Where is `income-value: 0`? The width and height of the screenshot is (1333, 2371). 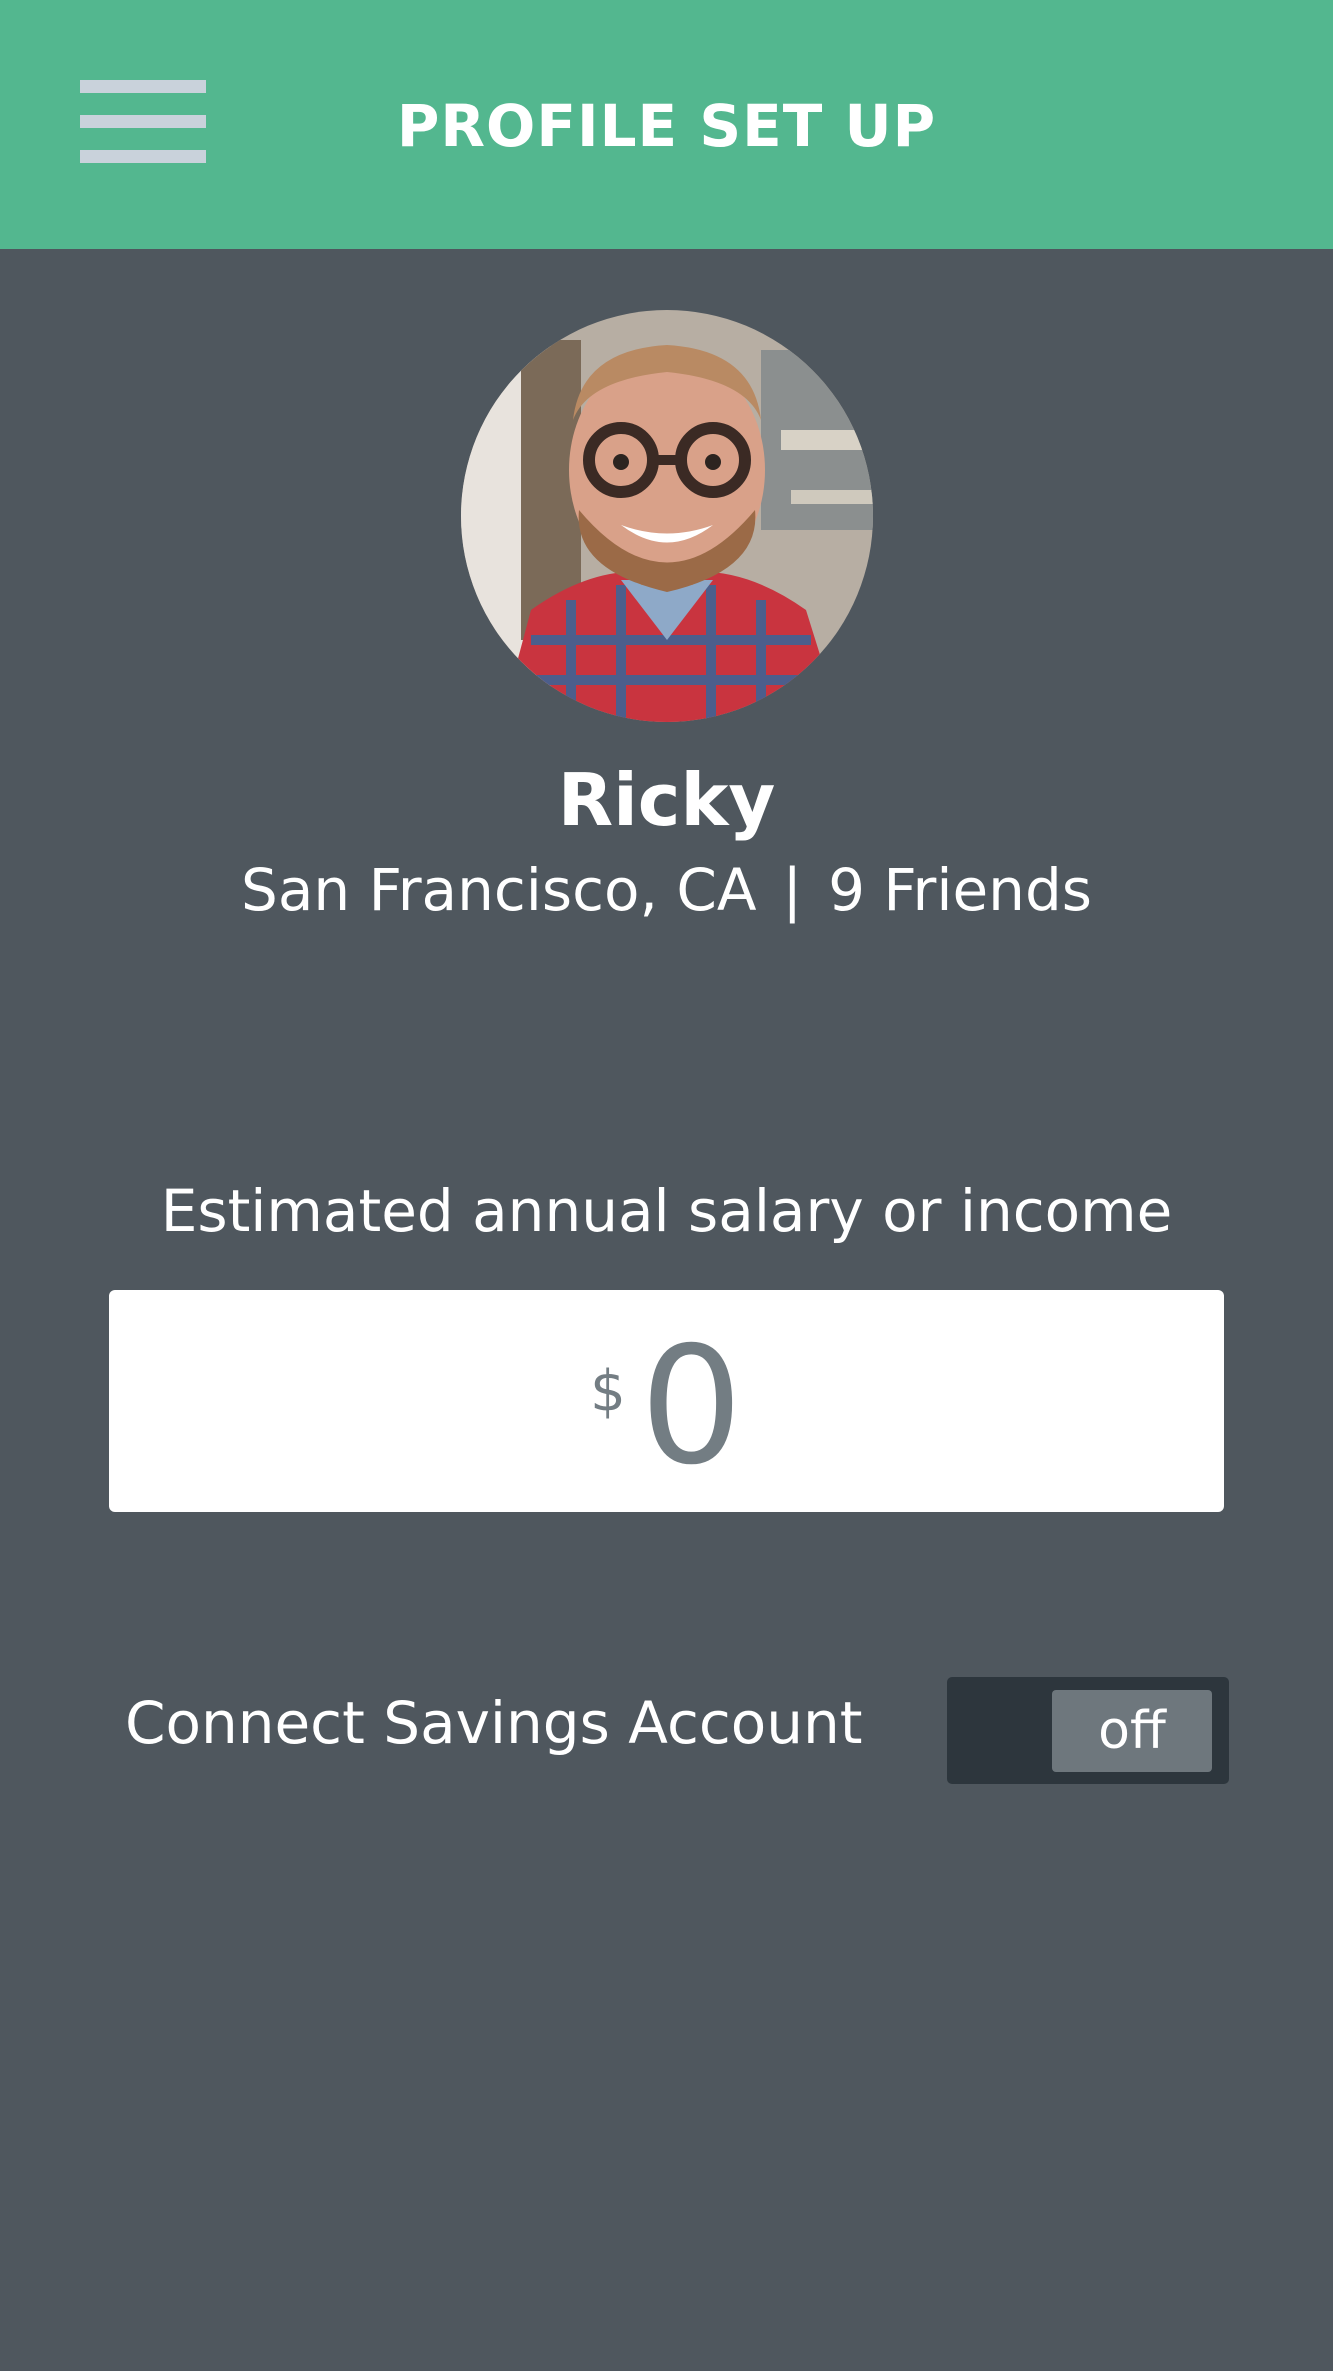 income-value: 0 is located at coordinates (691, 1407).